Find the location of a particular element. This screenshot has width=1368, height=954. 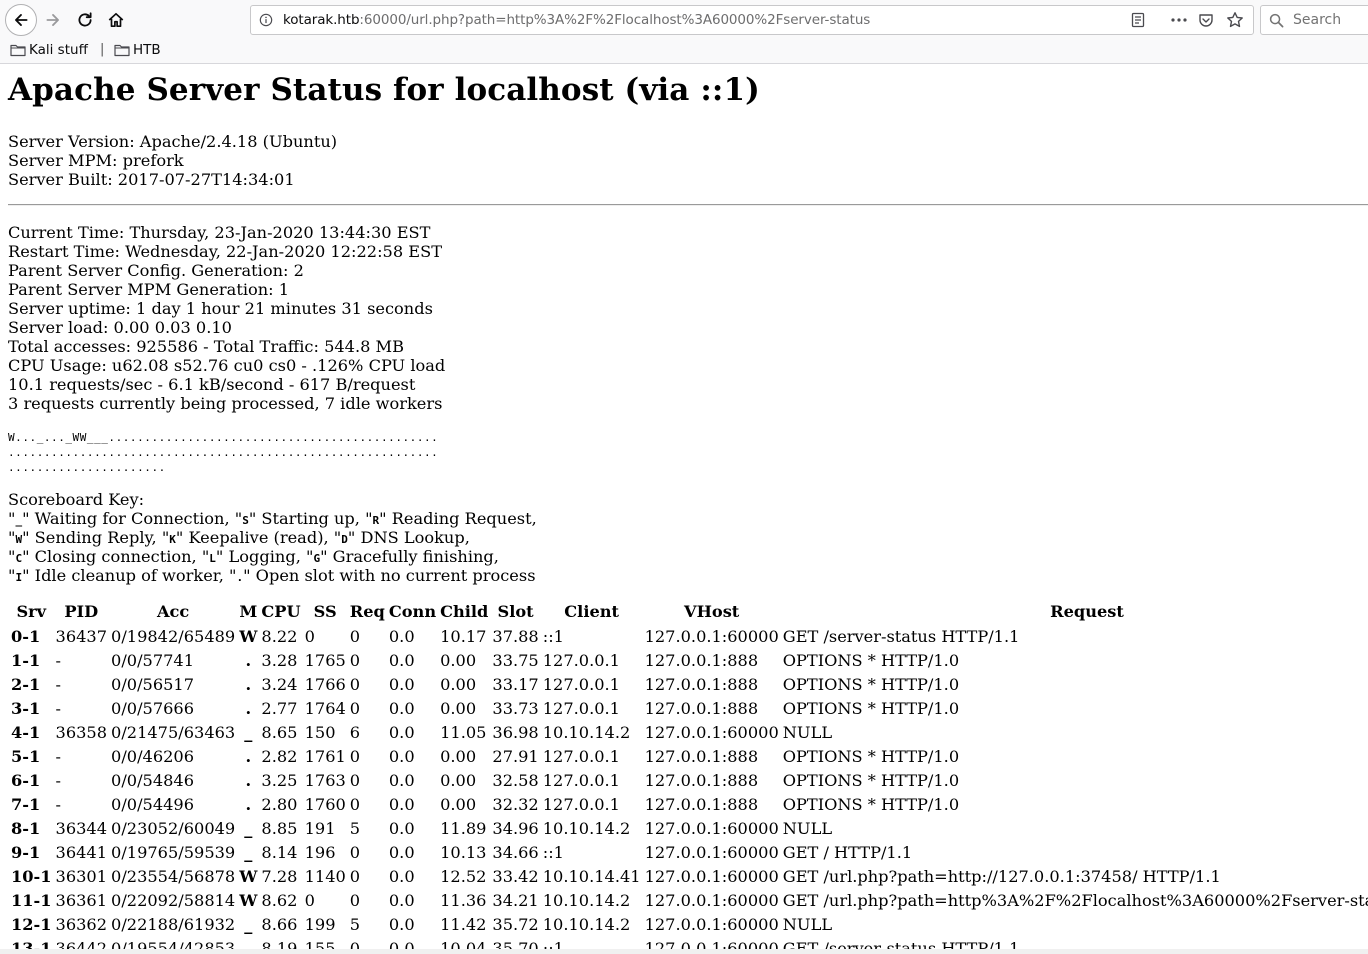

scoreboard-key-text: " Keepalive (read), " is located at coordinates (258, 537).